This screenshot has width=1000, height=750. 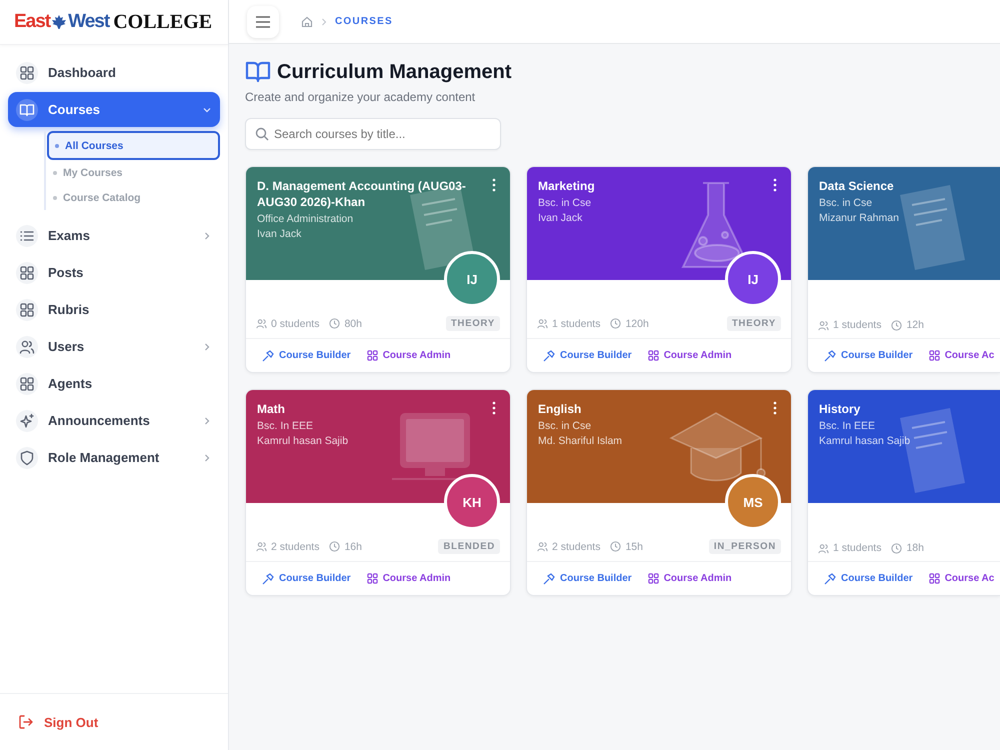 What do you see at coordinates (26, 722) in the screenshot?
I see `sign-out-icon` at bounding box center [26, 722].